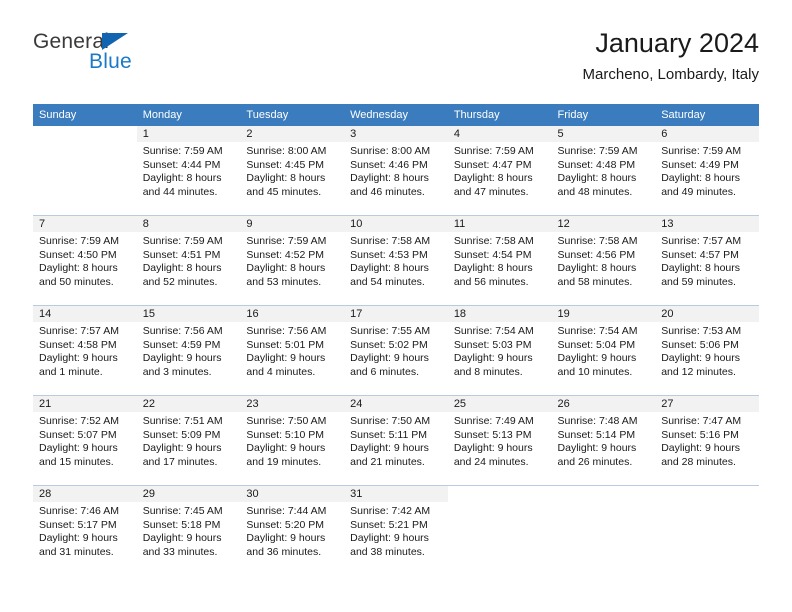 This screenshot has height=612, width=792. What do you see at coordinates (677, 43) in the screenshot?
I see `page-title: January 2024` at bounding box center [677, 43].